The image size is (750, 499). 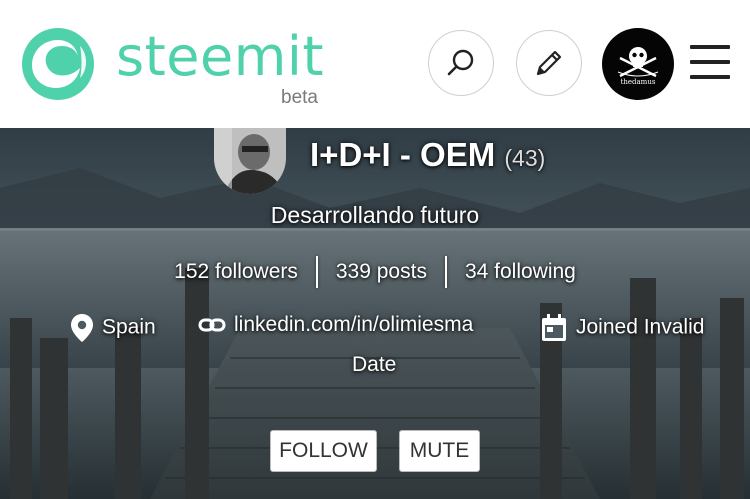 What do you see at coordinates (520, 272) in the screenshot?
I see `following-link: 34 following` at bounding box center [520, 272].